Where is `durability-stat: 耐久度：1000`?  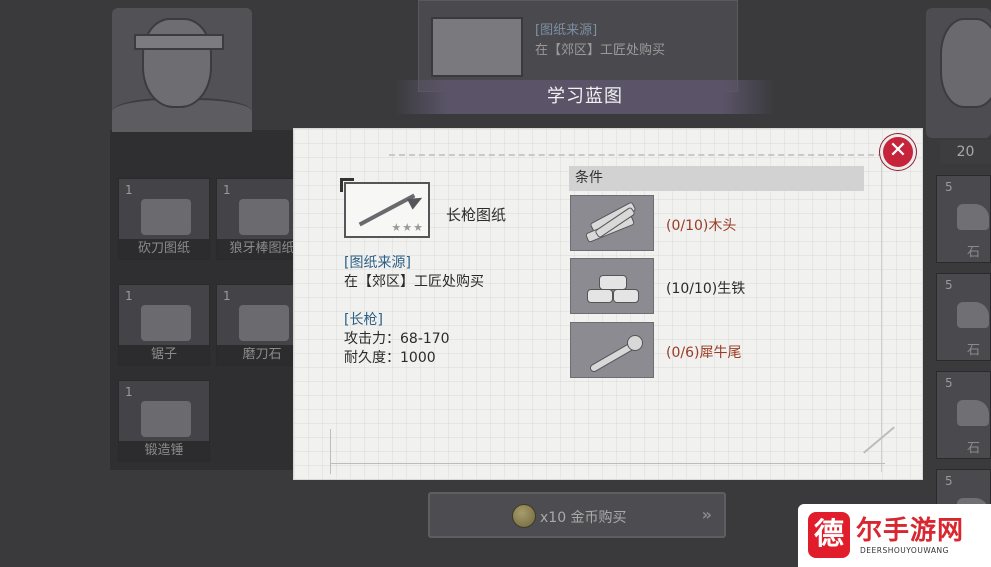
durability-stat: 耐久度：1000 is located at coordinates (390, 358).